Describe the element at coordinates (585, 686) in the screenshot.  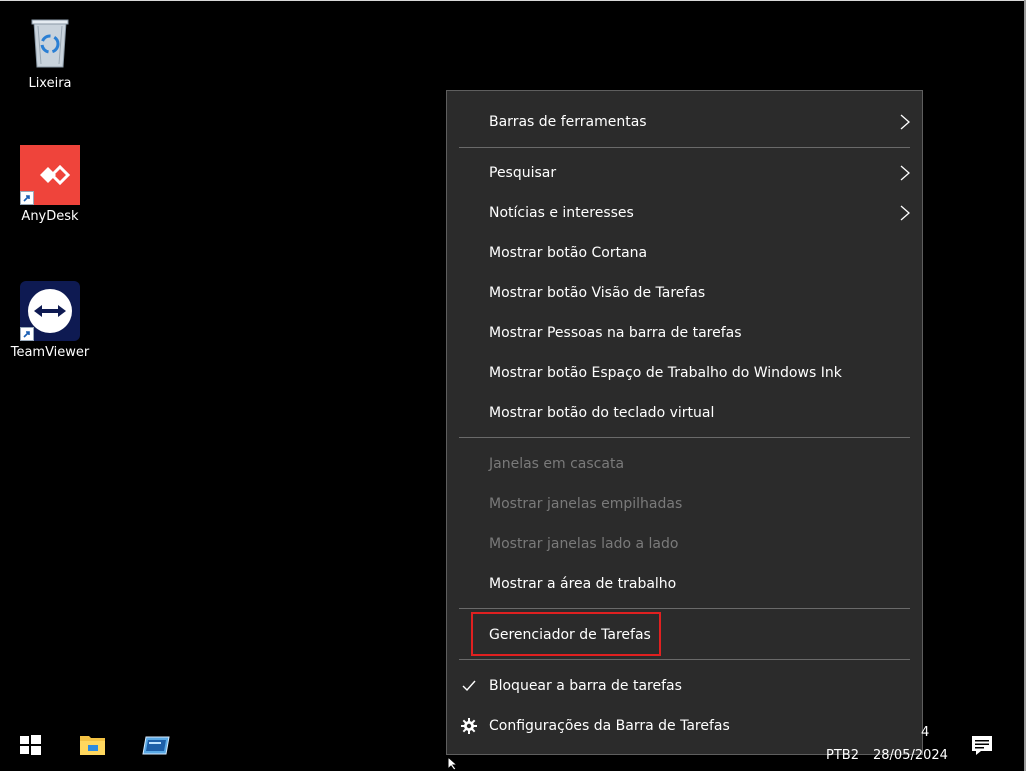
I see `menu-item-label: Bloquear a barra de tarefas` at that location.